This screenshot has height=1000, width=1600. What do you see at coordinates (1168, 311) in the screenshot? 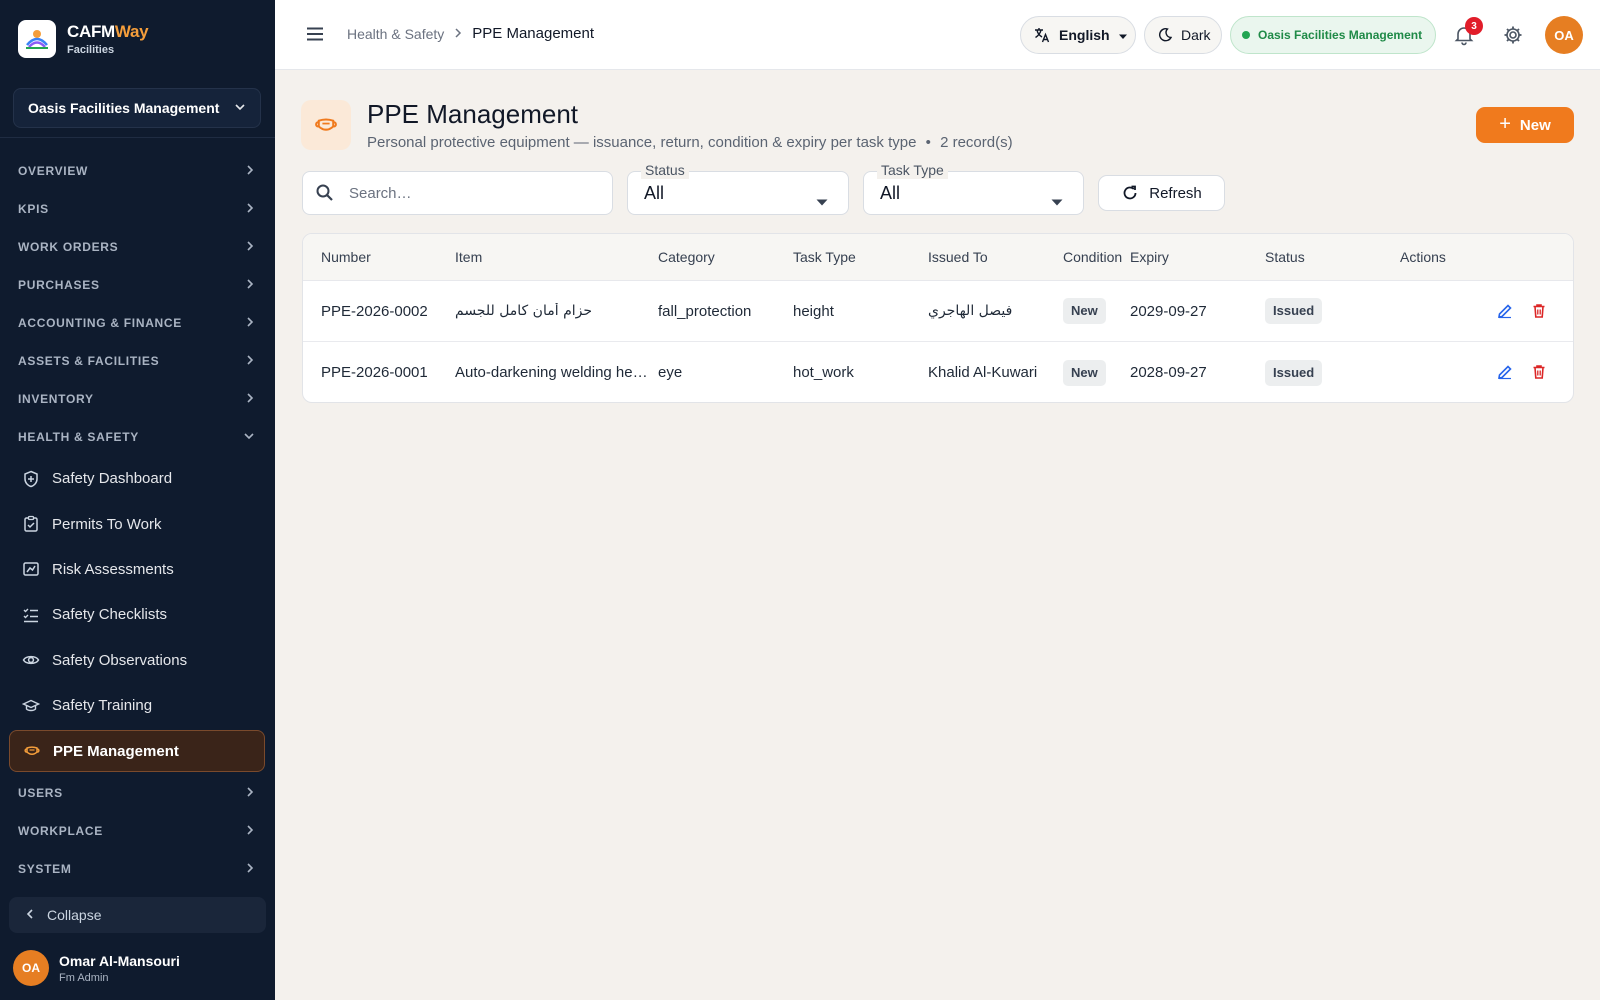
I see `cell-expiry: 2029-09-27` at bounding box center [1168, 311].